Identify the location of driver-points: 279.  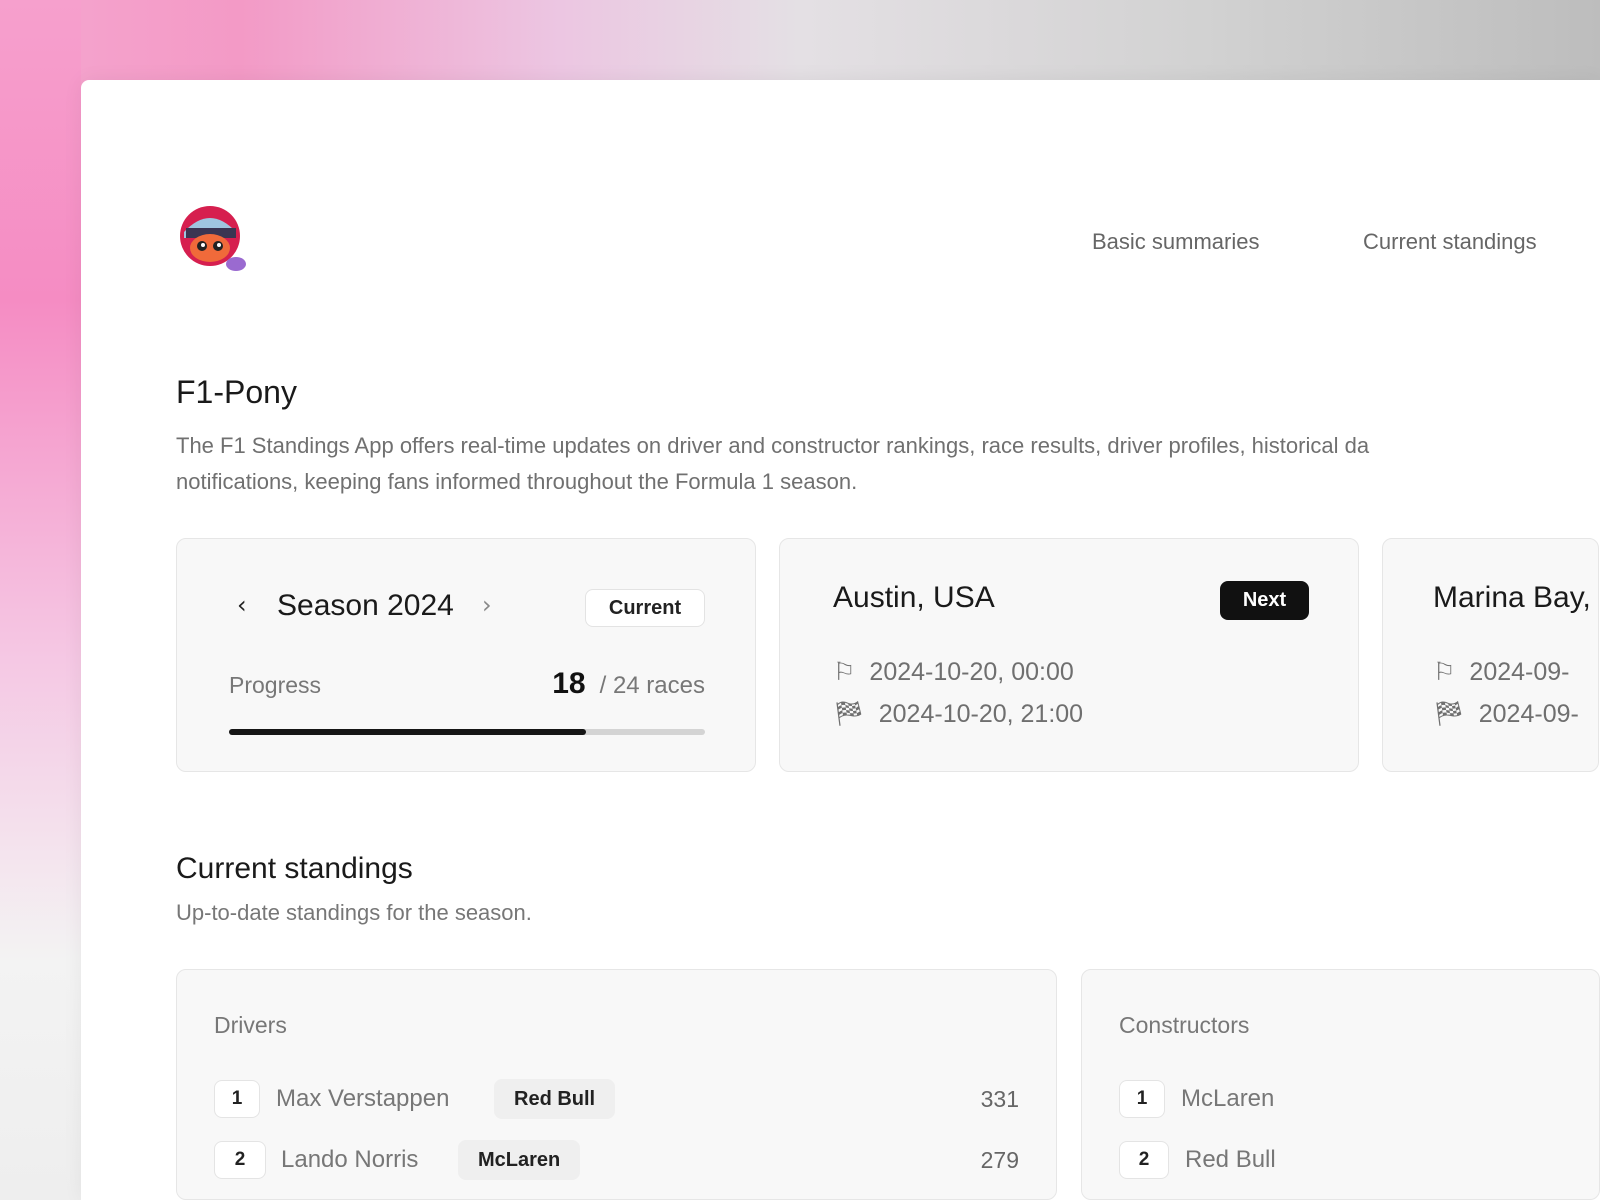
(999, 1160).